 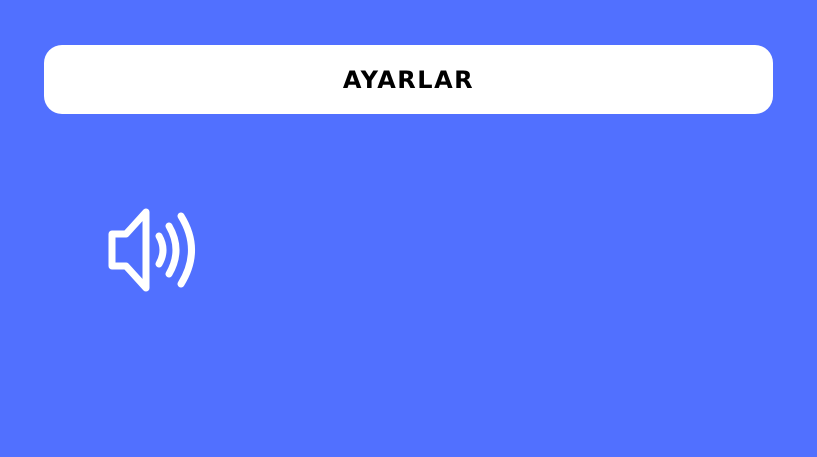 I want to click on page-title: AYARLAR, so click(x=408, y=79).